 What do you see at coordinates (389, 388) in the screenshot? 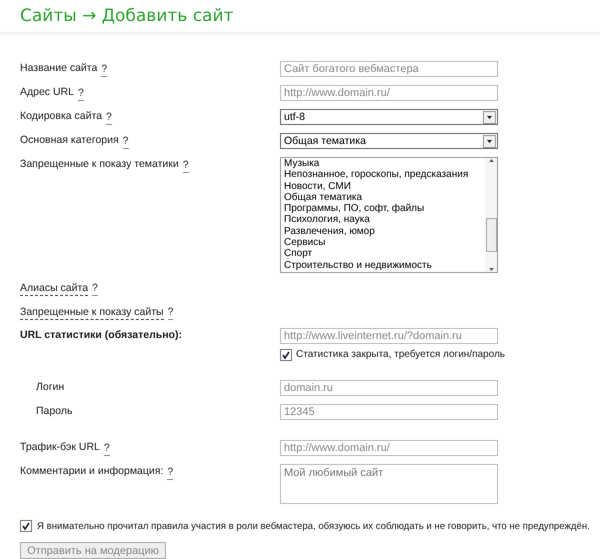
I see `text-field: domain.ru` at bounding box center [389, 388].